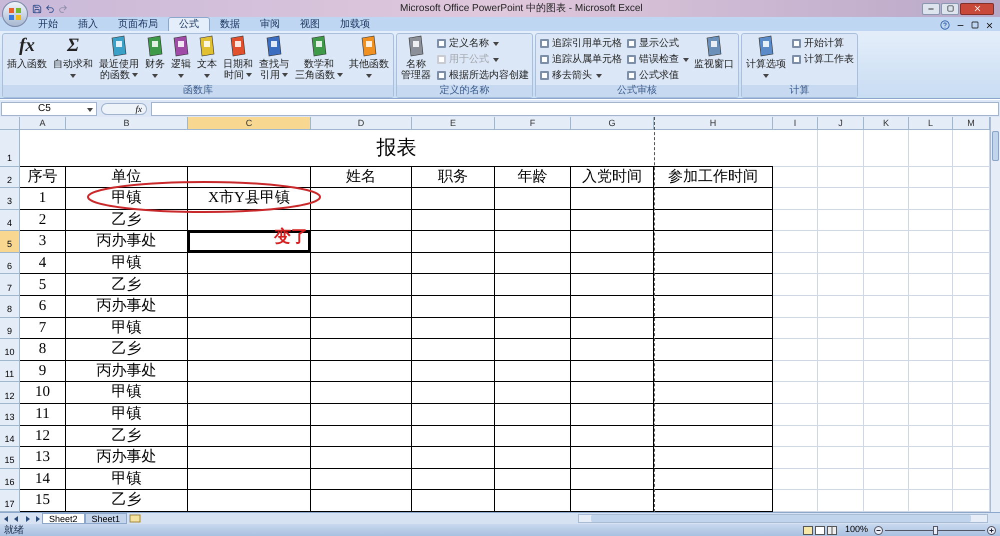  What do you see at coordinates (657, 75) in the screenshot?
I see `ribbon-small-button: 公式求值` at bounding box center [657, 75].